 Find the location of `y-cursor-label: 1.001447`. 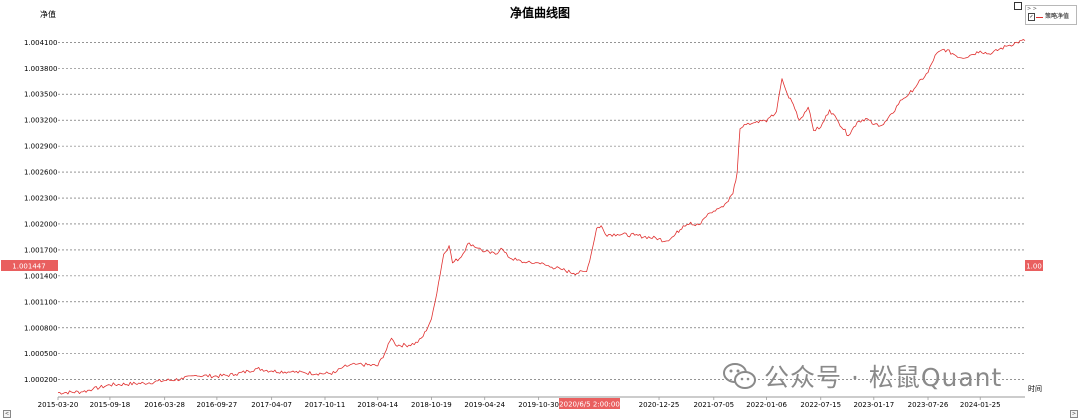

y-cursor-label: 1.001447 is located at coordinates (28, 267).